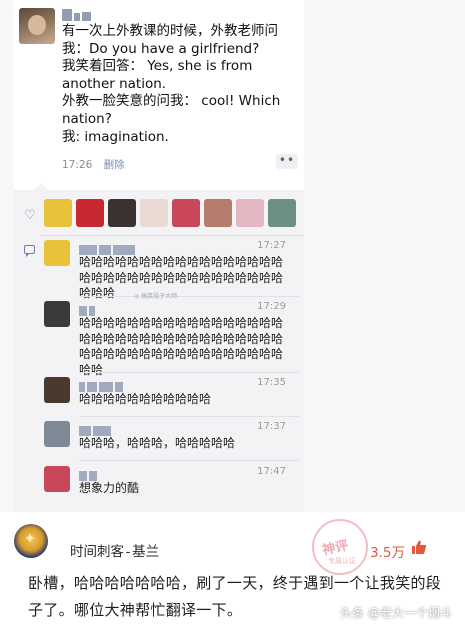 The image size is (465, 630). I want to click on like-count: 3.5万, so click(387, 553).